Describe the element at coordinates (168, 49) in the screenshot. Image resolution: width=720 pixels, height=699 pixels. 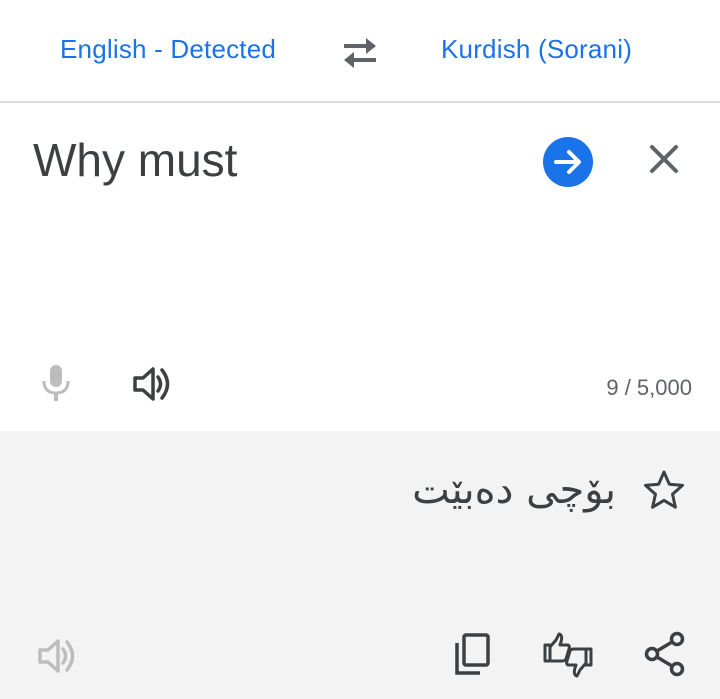
I see `source-language-button: English - Detected` at that location.